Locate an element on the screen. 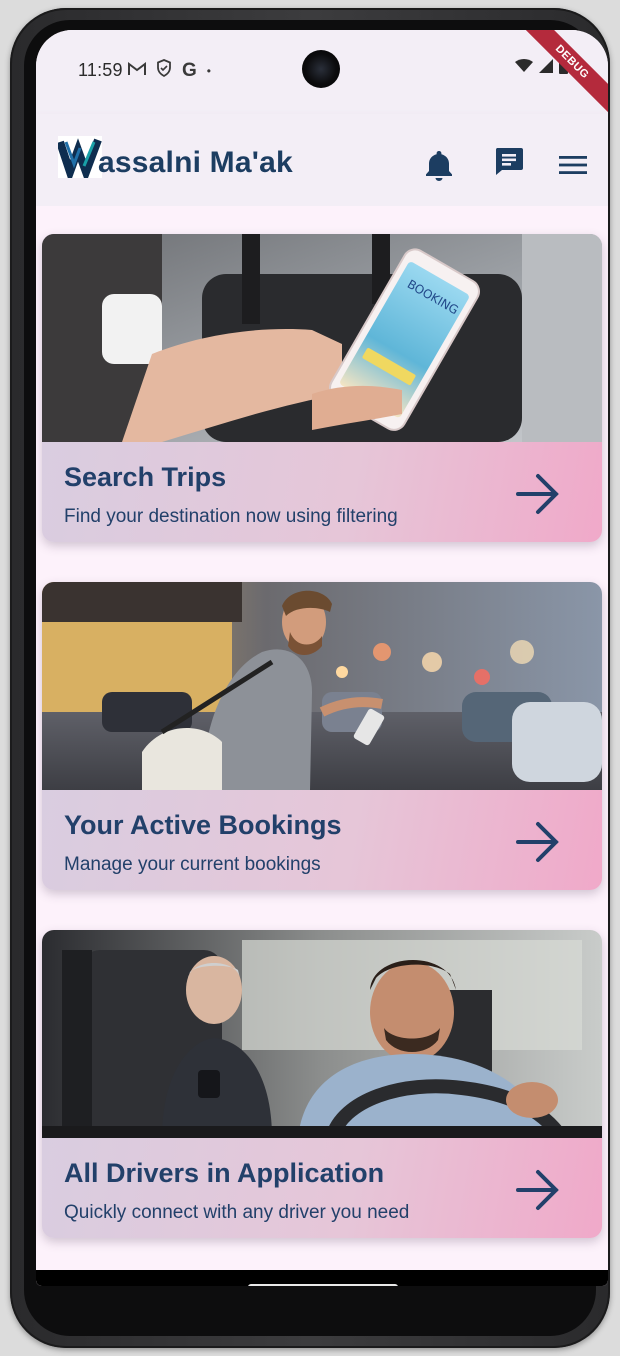 Image resolution: width=620 pixels, height=1356 pixels. front-camera is located at coordinates (321, 69).